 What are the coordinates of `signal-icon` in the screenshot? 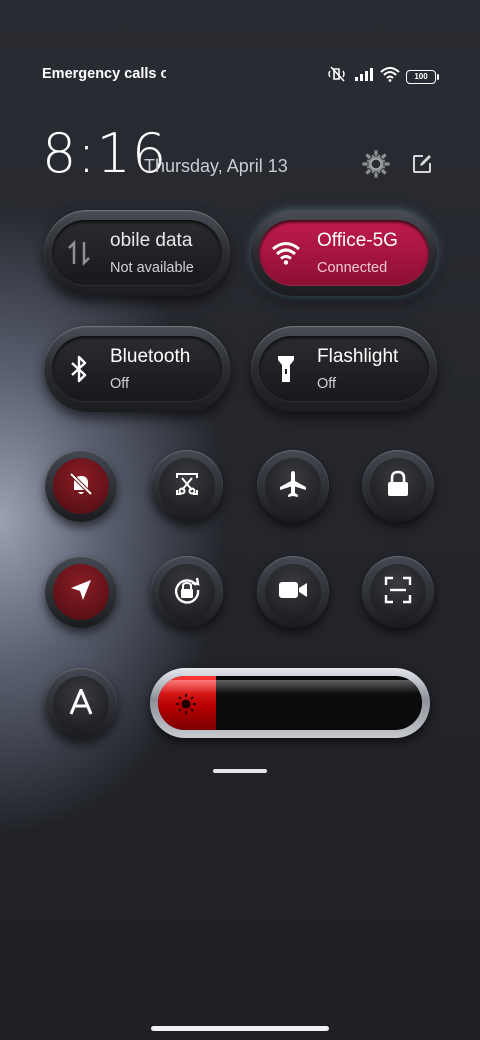 It's located at (364, 76).